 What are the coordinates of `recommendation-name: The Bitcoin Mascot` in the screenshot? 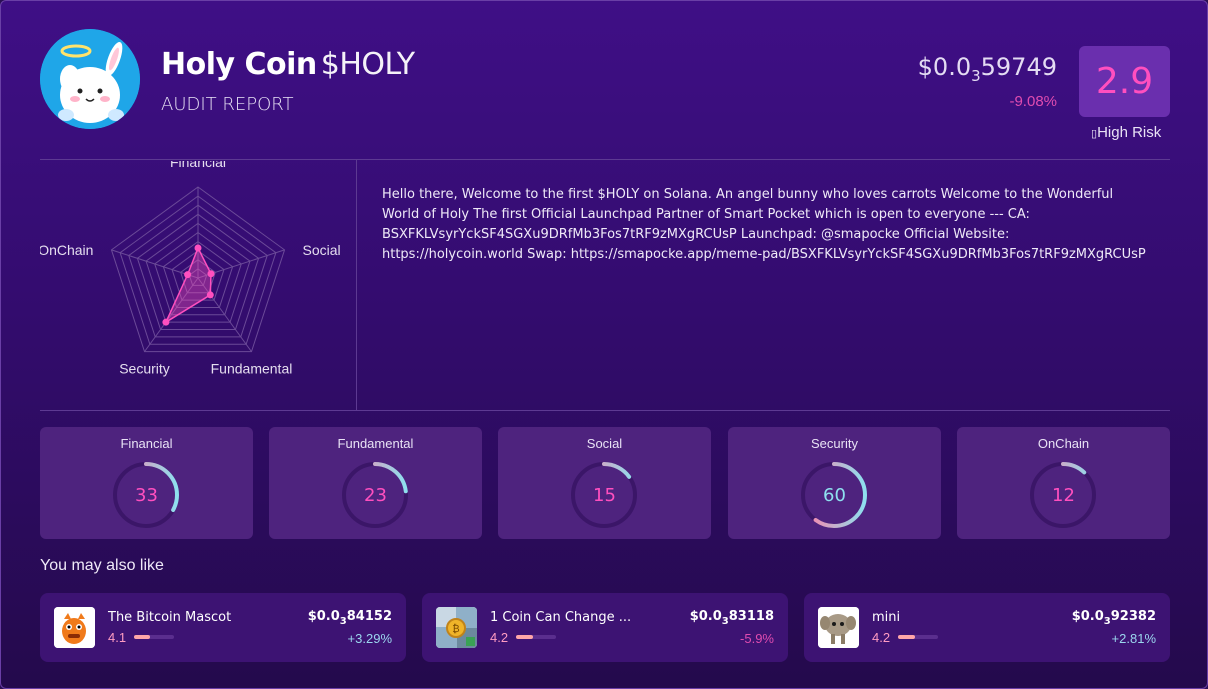 It's located at (170, 617).